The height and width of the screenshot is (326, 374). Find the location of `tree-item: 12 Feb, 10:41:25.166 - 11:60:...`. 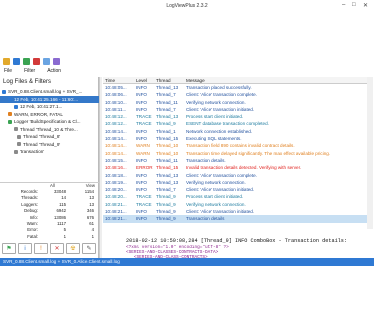

tree-item: 12 Feb, 10:41:25.166 - 11:60:... is located at coordinates (49, 99).